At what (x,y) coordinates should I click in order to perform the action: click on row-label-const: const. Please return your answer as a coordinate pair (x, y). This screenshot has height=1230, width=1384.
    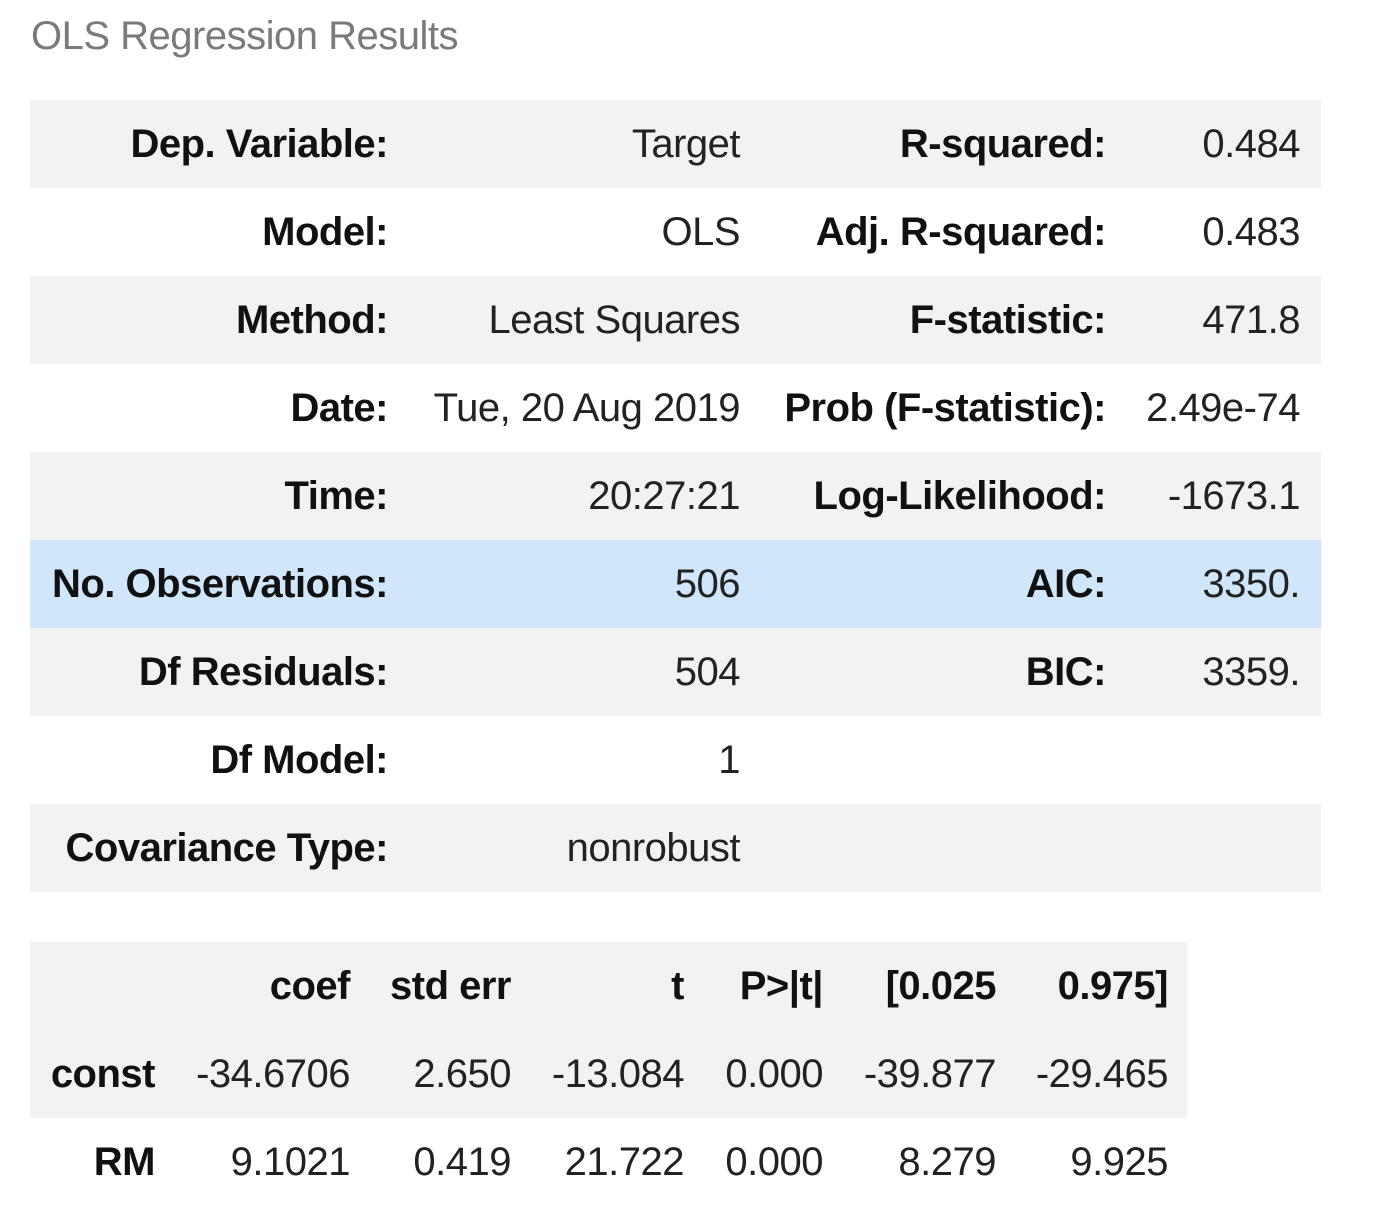
    Looking at the image, I should click on (93, 1074).